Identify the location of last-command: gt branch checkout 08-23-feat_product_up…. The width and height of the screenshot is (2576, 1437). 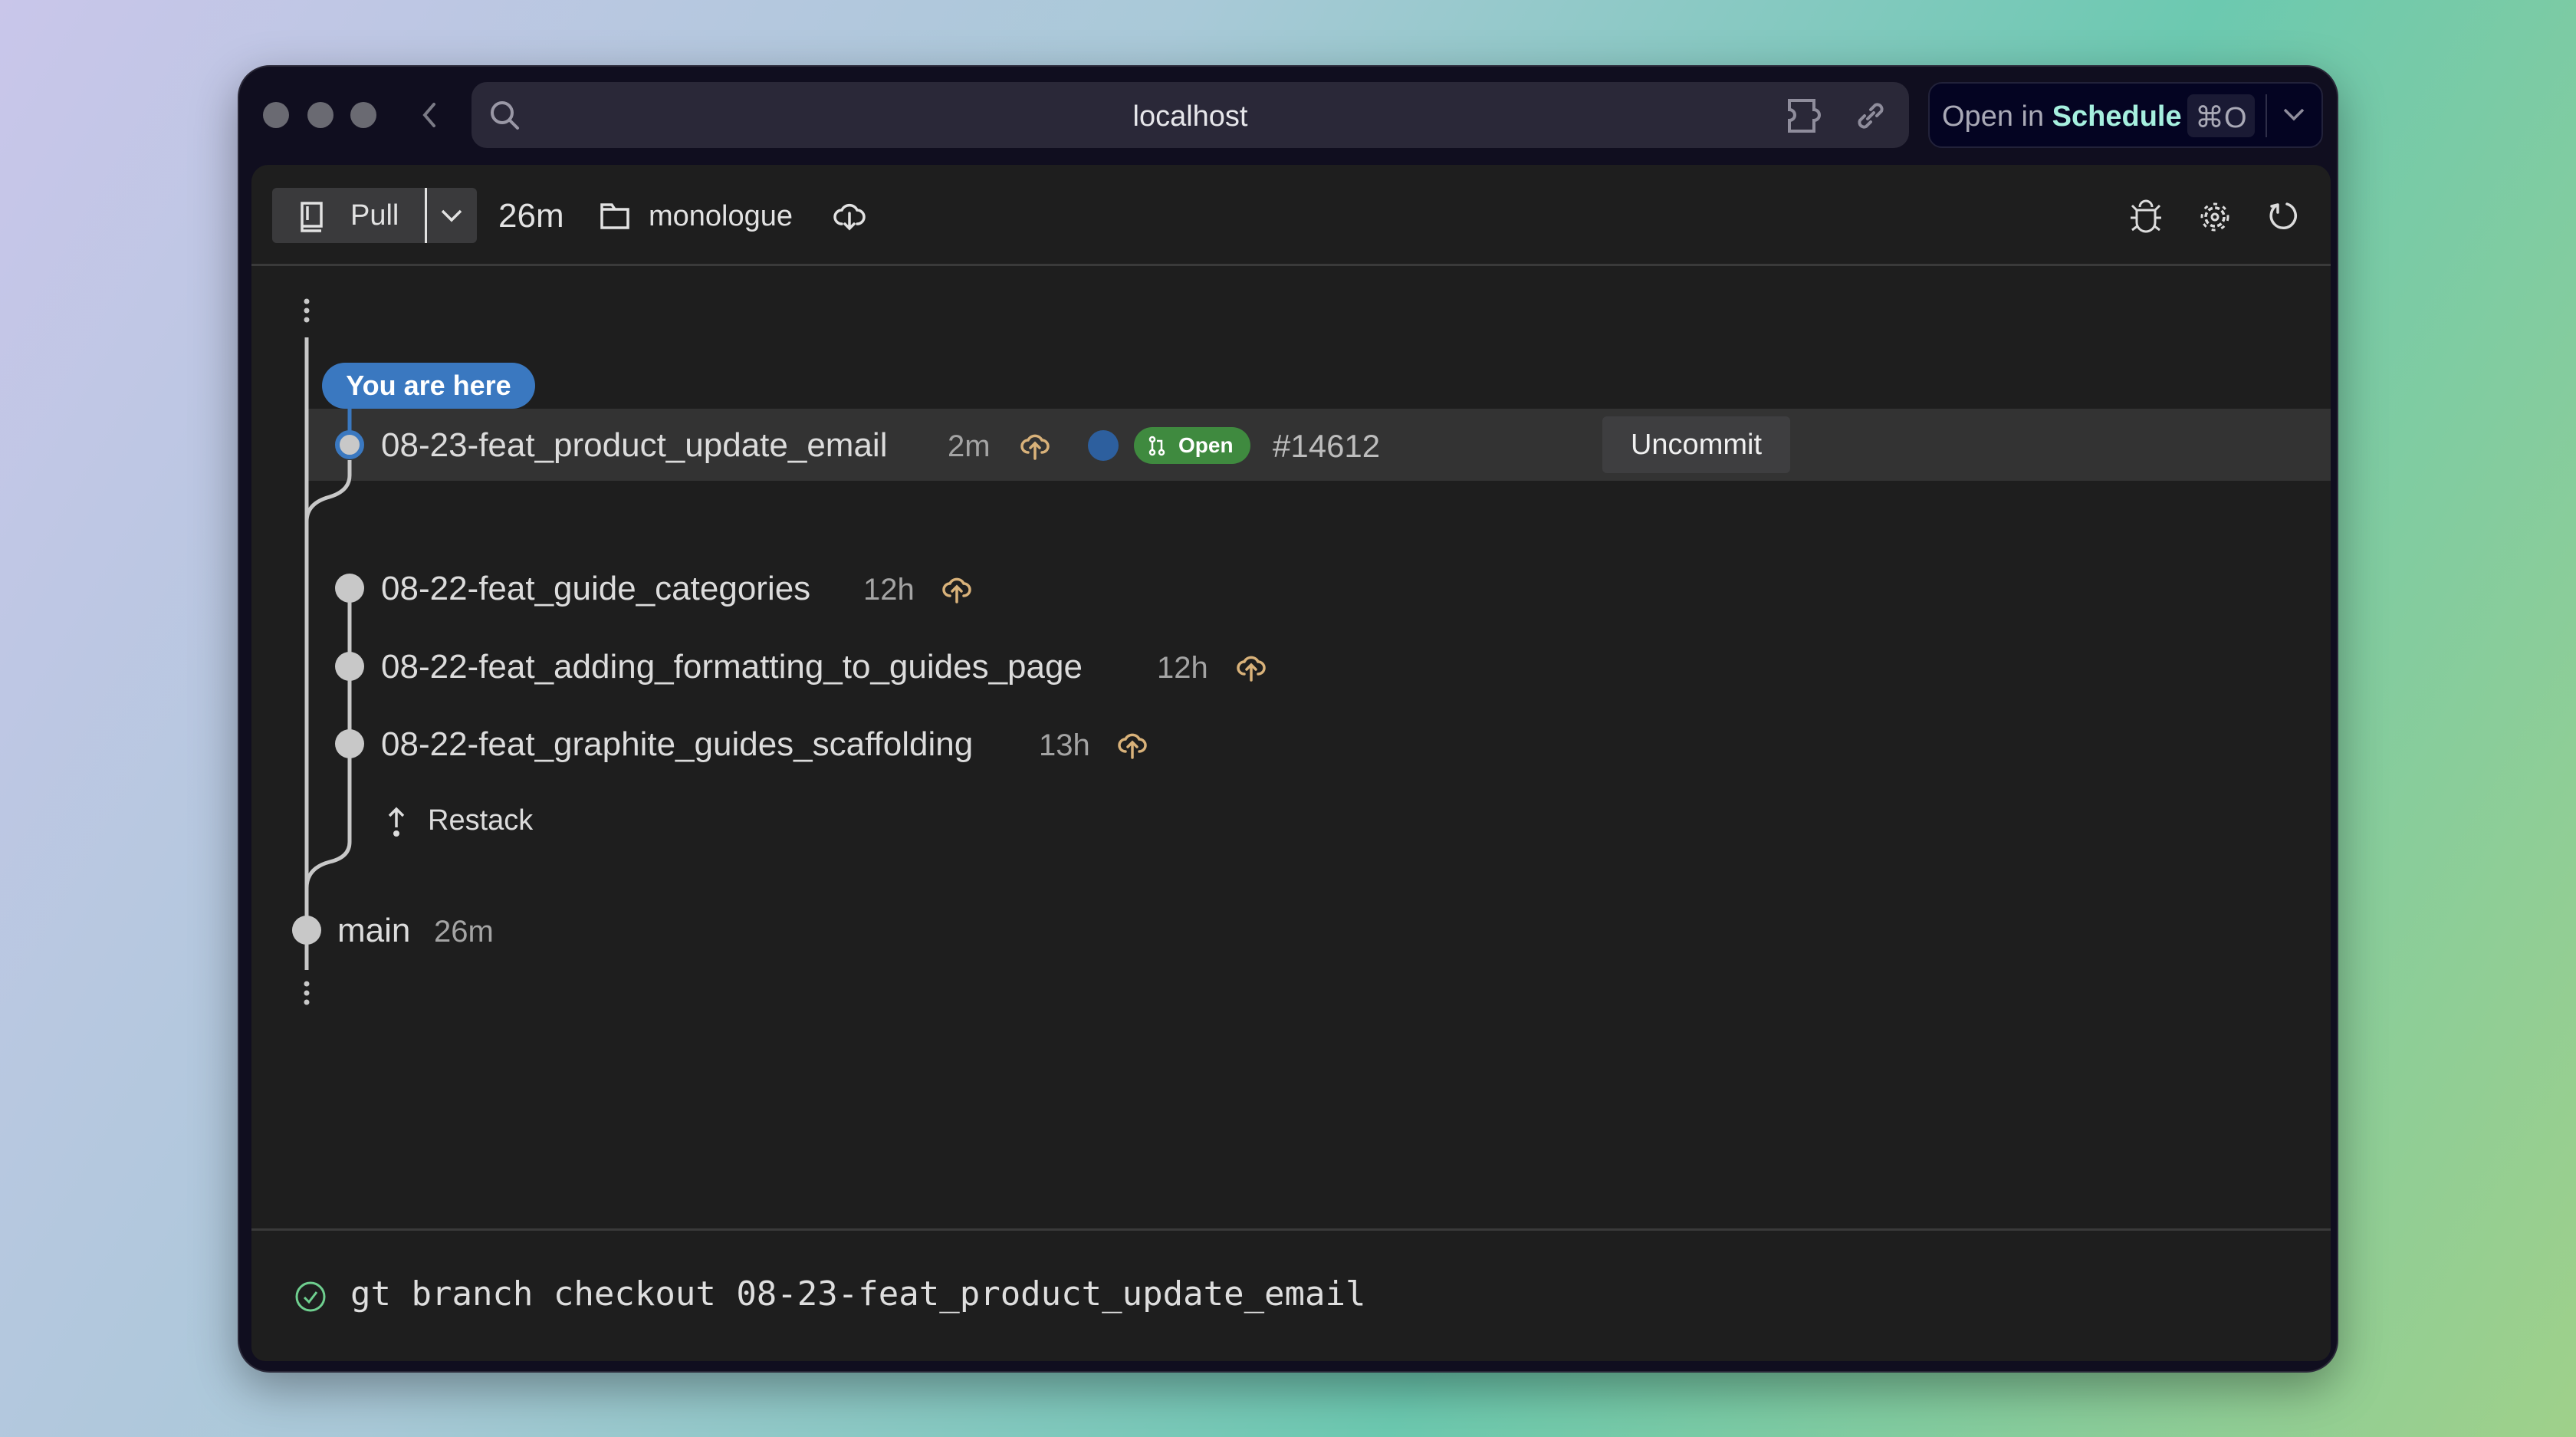
(858, 1294).